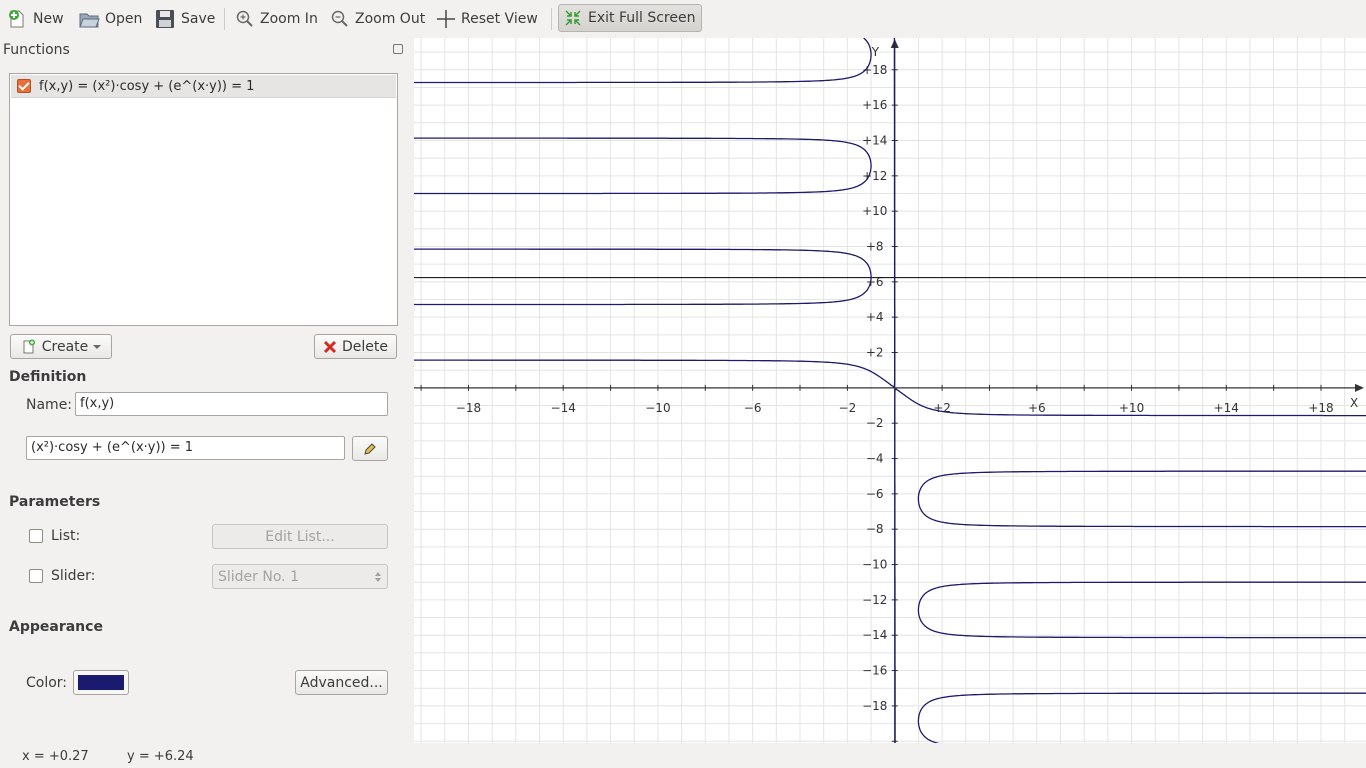  I want to click on function-visible-checkbox, so click(24, 86).